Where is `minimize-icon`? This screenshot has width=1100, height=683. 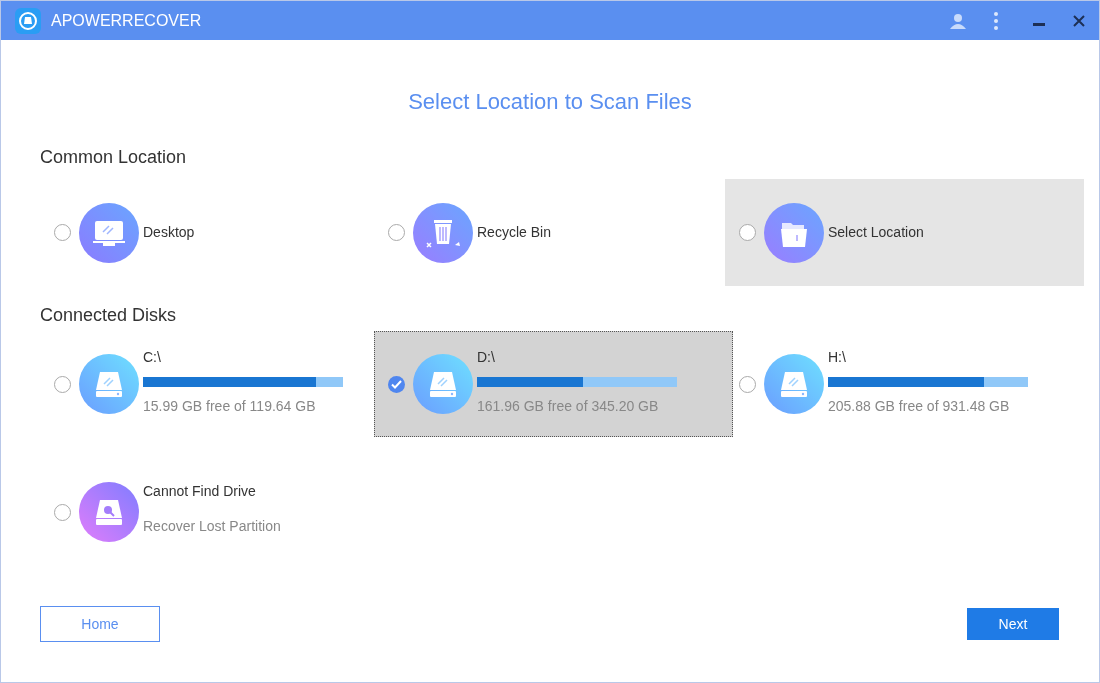 minimize-icon is located at coordinates (1039, 24).